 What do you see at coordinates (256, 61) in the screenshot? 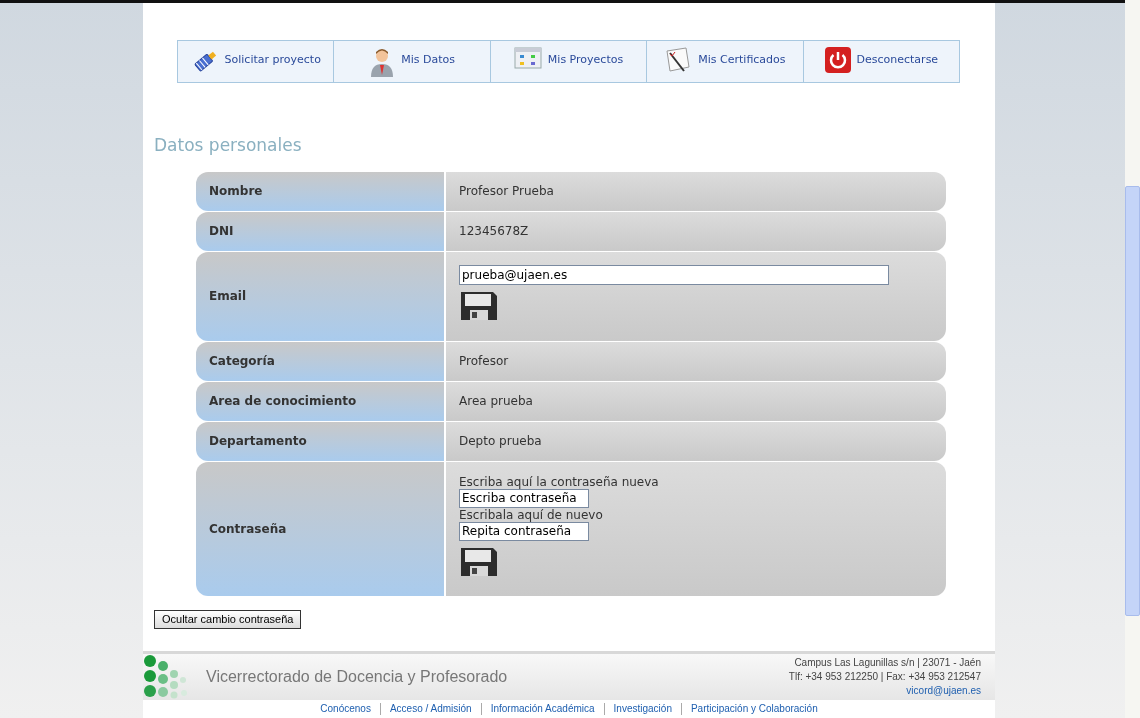
I see `menu-tab: Solicitar proyecto` at bounding box center [256, 61].